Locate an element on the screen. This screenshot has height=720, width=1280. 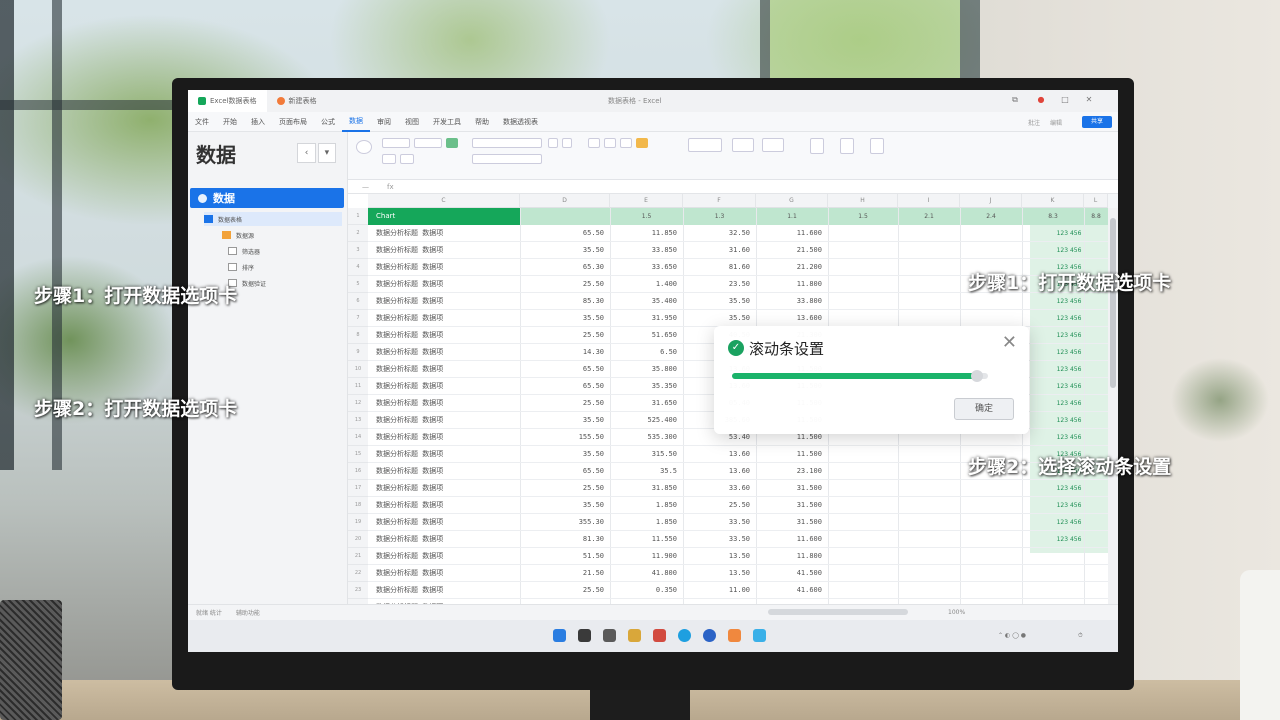
column-header: I is located at coordinates (929, 201).